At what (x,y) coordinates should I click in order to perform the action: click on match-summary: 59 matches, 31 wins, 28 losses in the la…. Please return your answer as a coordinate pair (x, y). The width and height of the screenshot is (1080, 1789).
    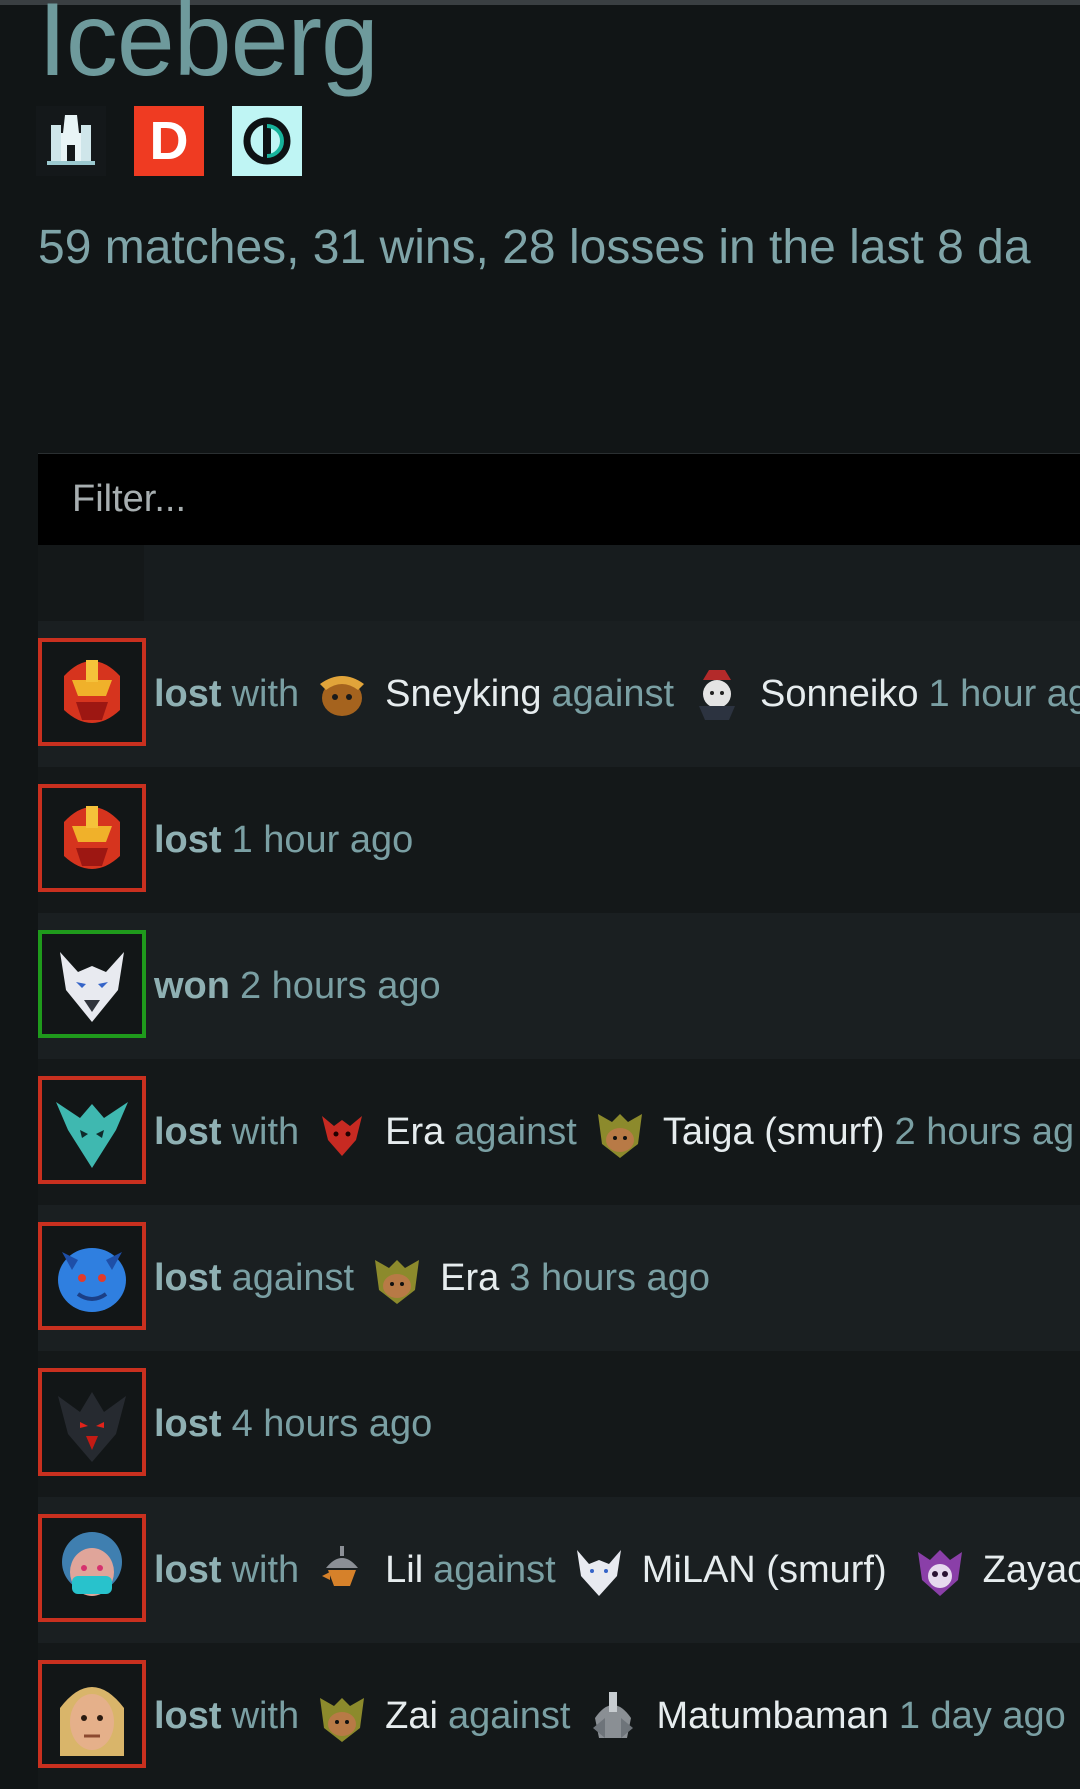
    Looking at the image, I should click on (534, 247).